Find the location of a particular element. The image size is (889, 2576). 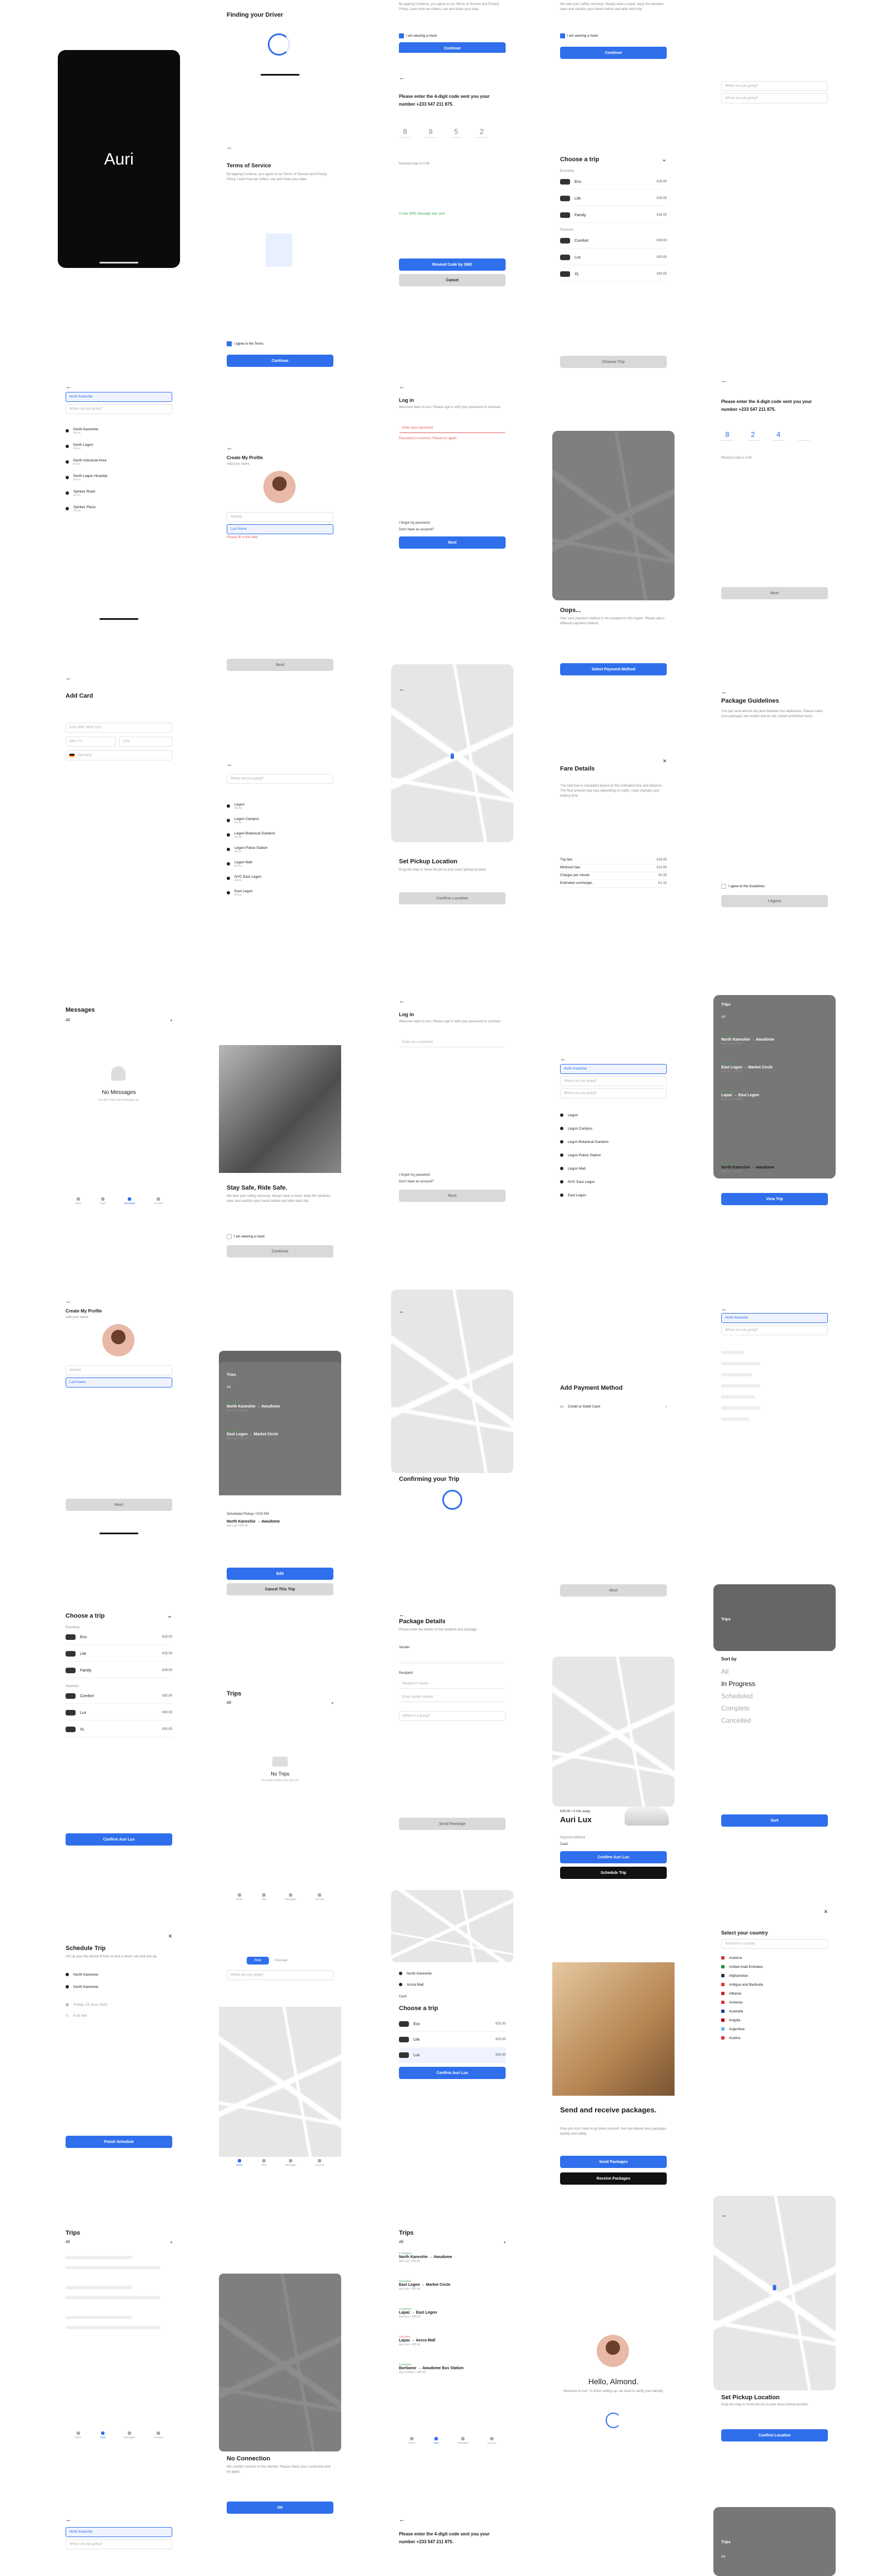

loc: Legon Botanical Gardens Accra is located at coordinates (280, 835).